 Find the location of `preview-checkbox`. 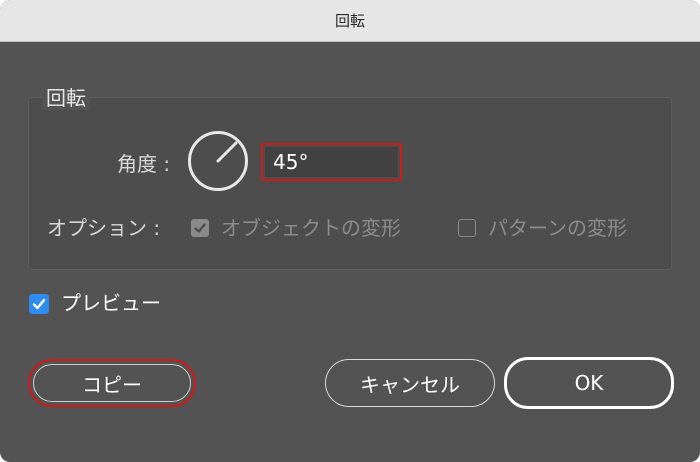

preview-checkbox is located at coordinates (39, 304).